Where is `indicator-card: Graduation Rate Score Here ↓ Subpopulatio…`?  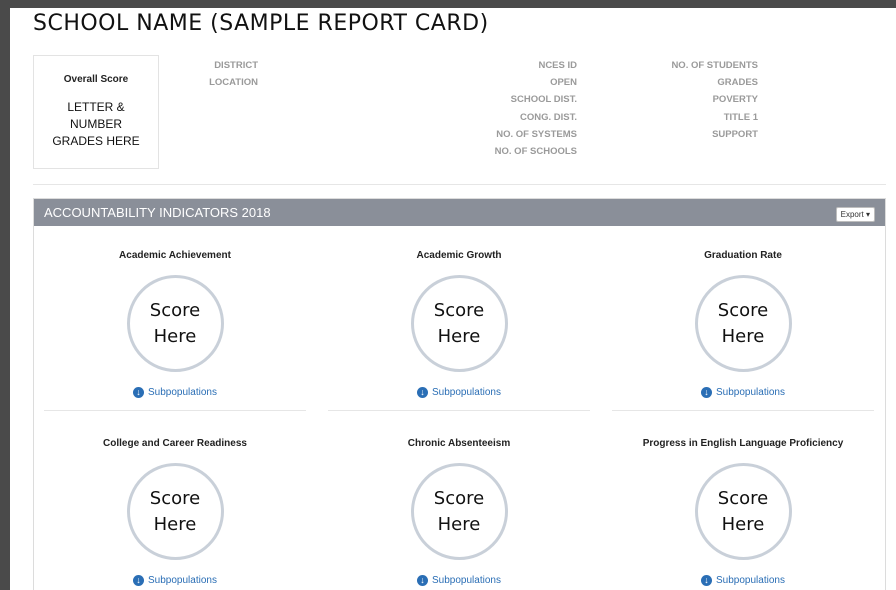
indicator-card: Graduation Rate Score Here ↓ Subpopulatio… is located at coordinates (743, 318).